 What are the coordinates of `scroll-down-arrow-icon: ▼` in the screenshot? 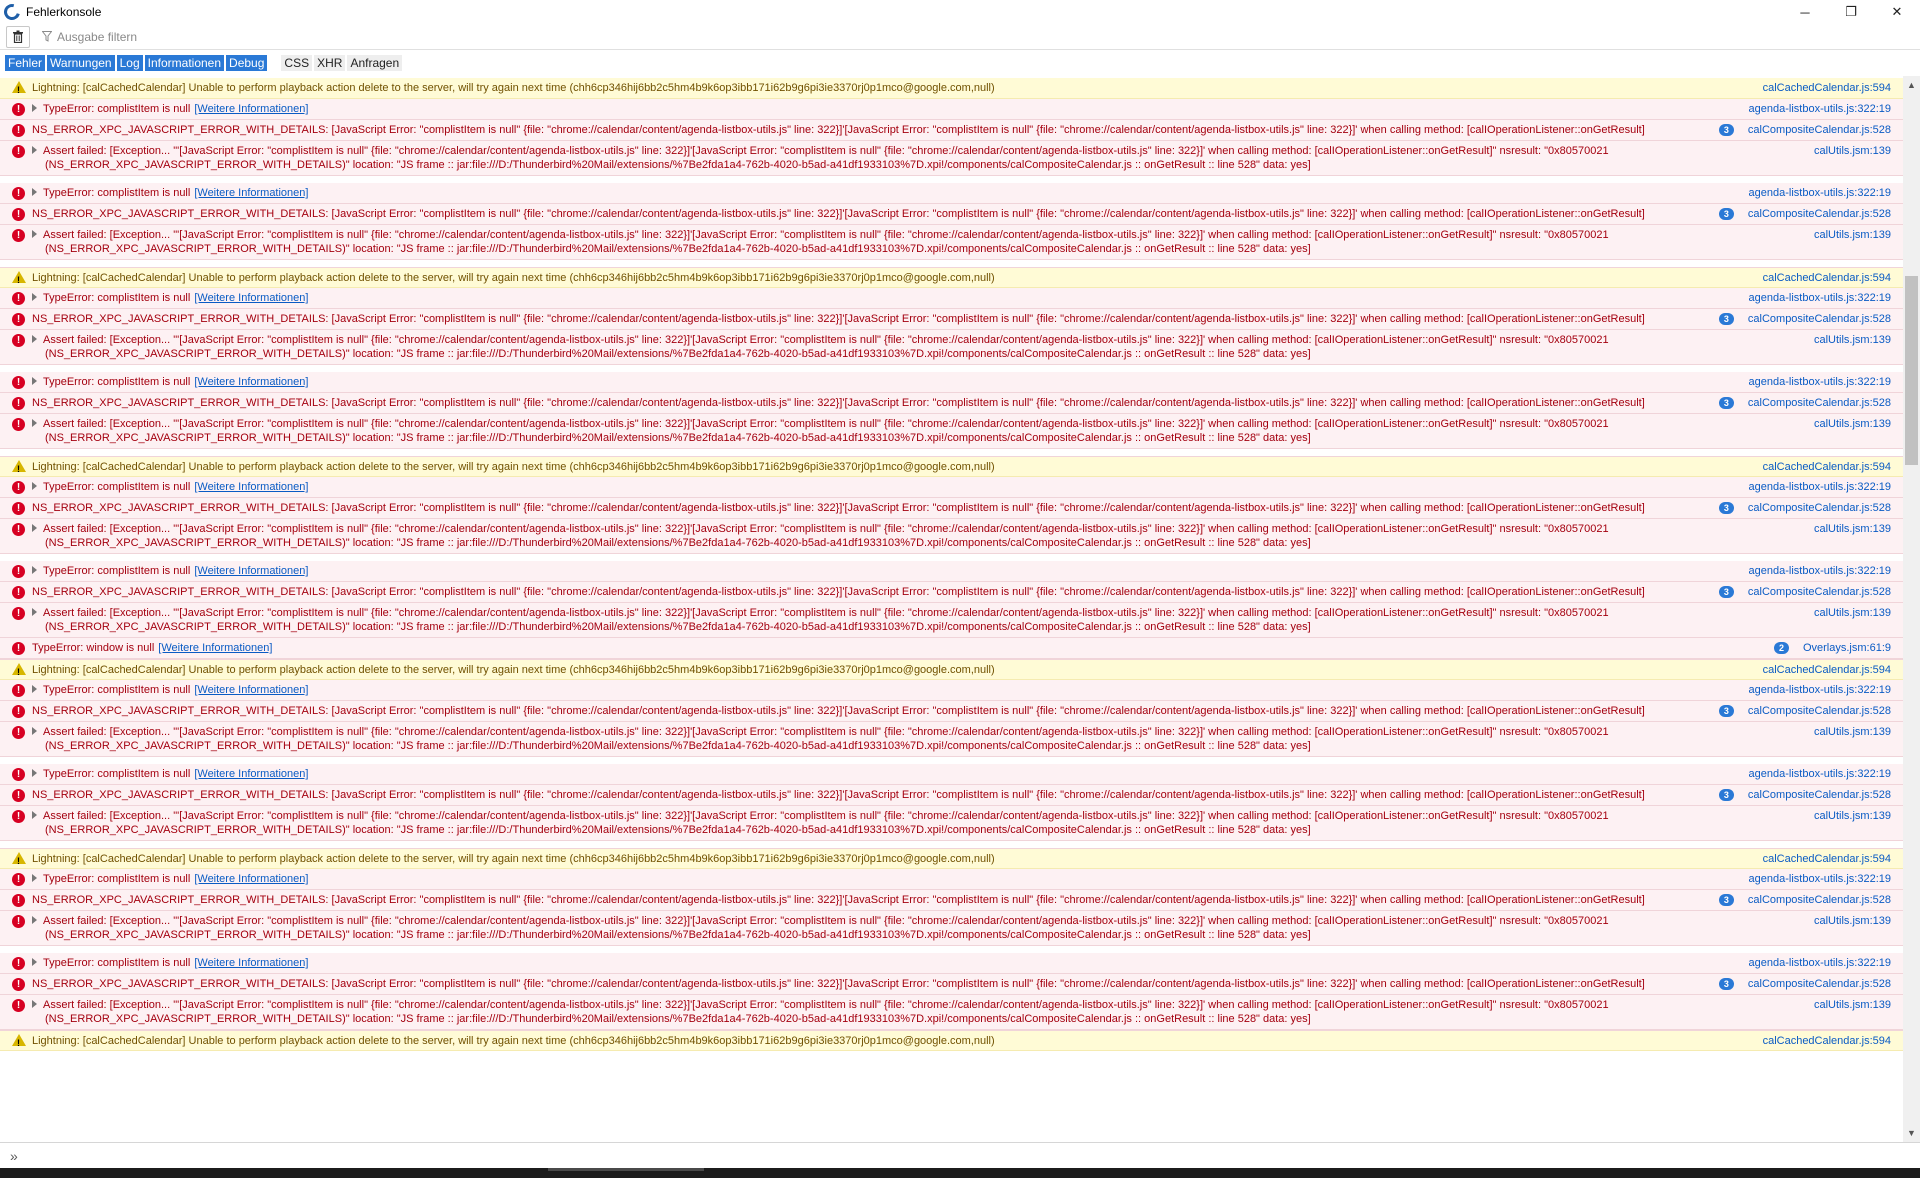 It's located at (1911, 1133).